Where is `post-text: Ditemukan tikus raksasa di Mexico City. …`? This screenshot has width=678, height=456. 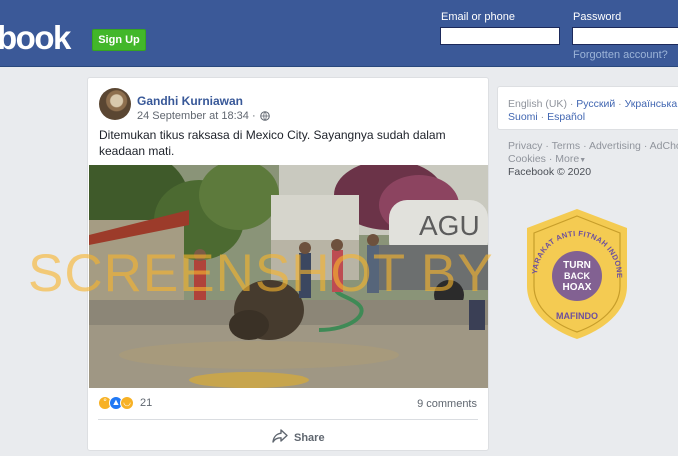 post-text: Ditemukan tikus raksasa di Mexico City. … is located at coordinates (272, 143).